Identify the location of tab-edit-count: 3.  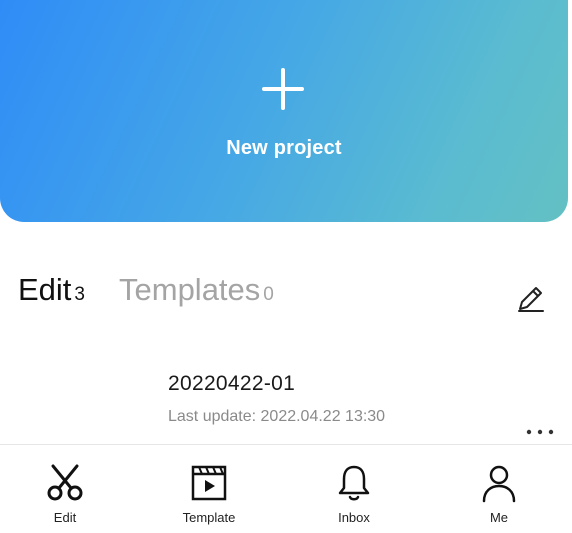
(79, 294).